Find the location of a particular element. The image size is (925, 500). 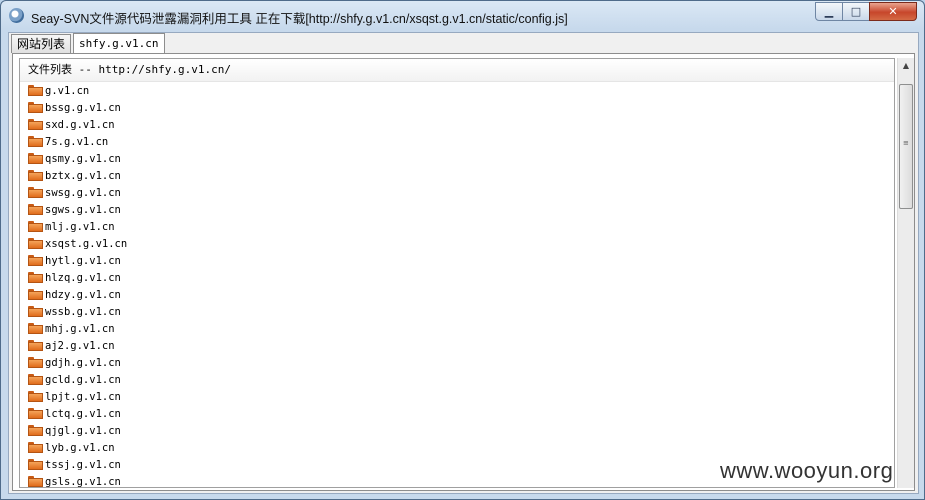

list-item-label: hdzy.g.v1.cn is located at coordinates (83, 294).